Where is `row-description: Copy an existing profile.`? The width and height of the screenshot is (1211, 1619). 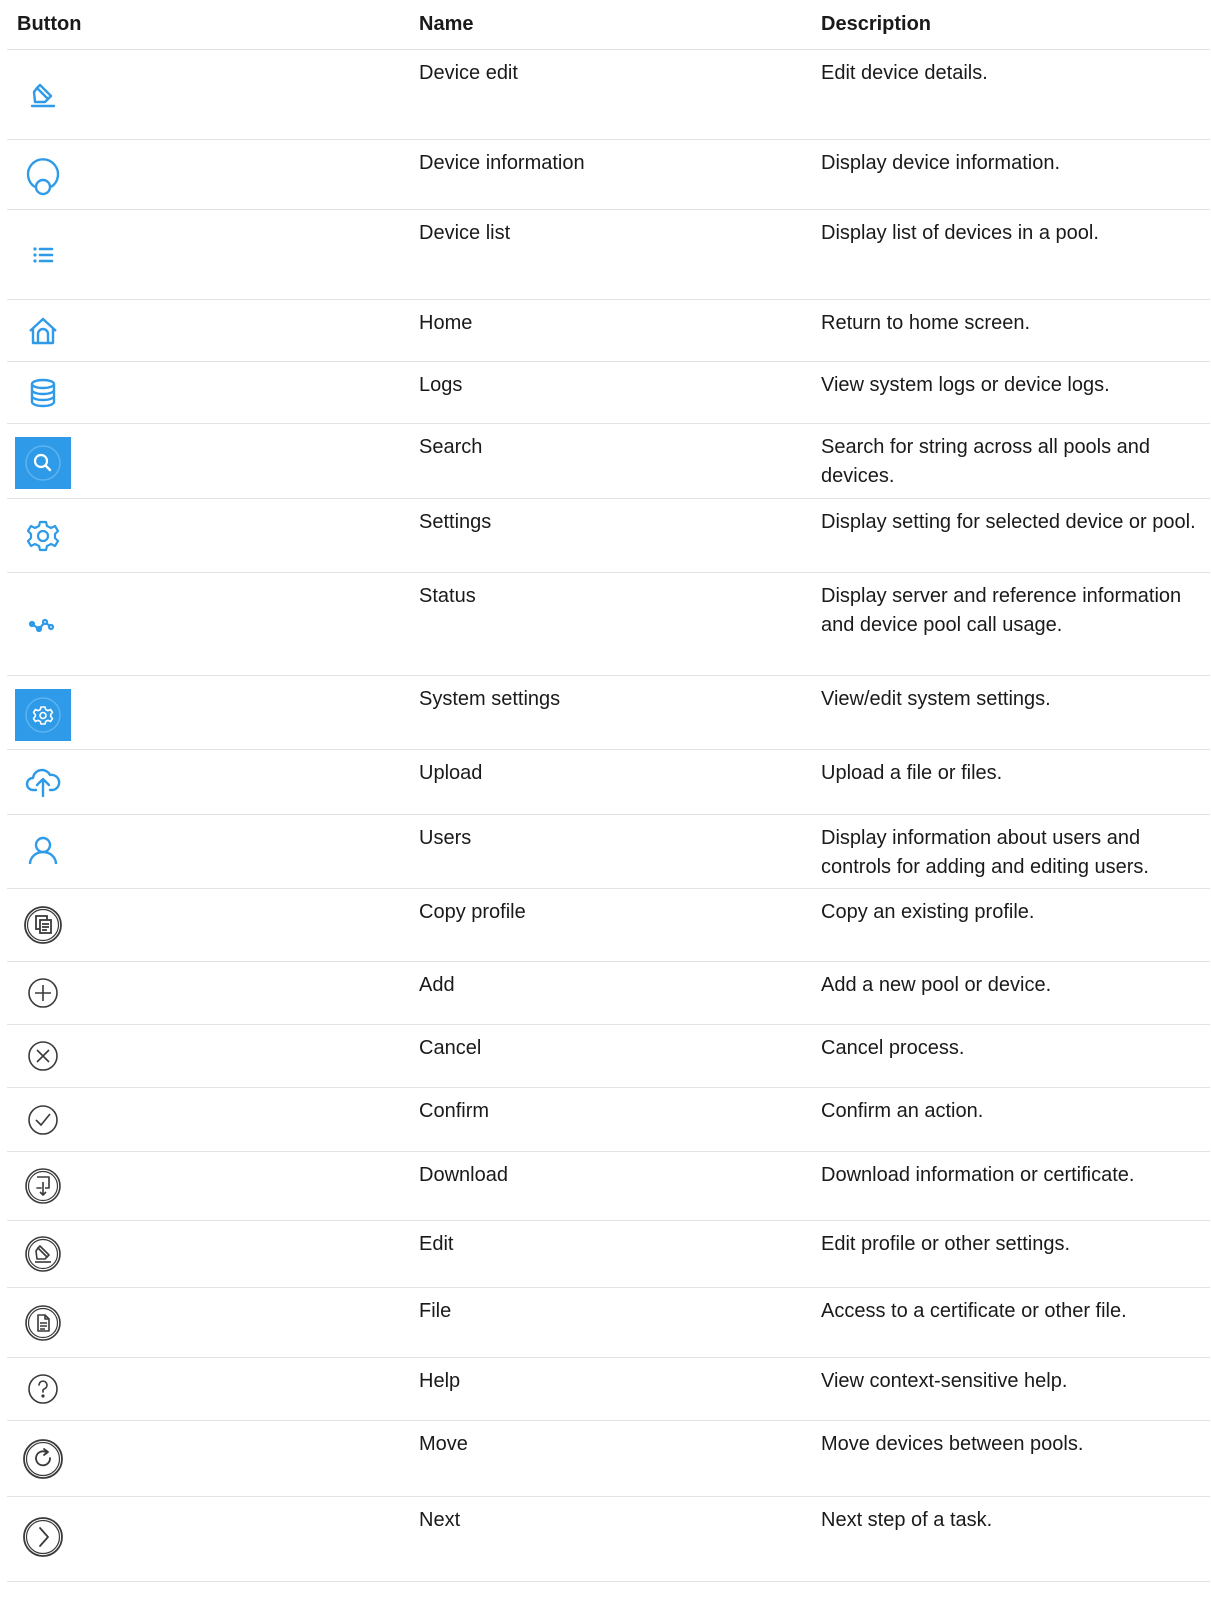
row-description: Copy an existing profile. is located at coordinates (1010, 925).